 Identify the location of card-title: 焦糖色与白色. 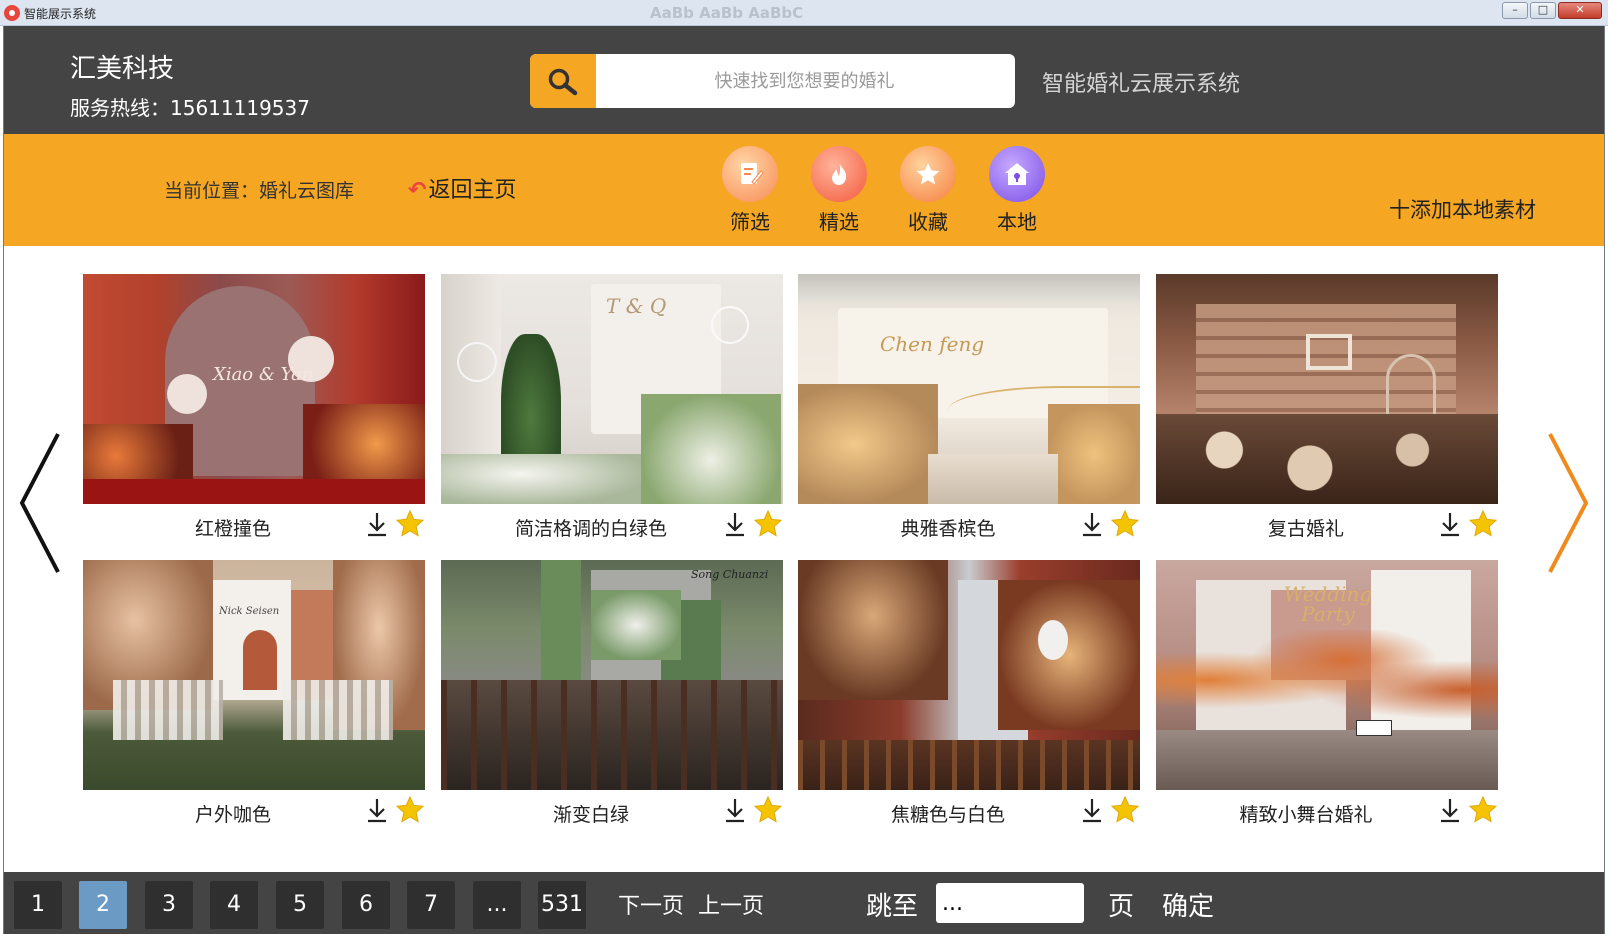
(947, 815).